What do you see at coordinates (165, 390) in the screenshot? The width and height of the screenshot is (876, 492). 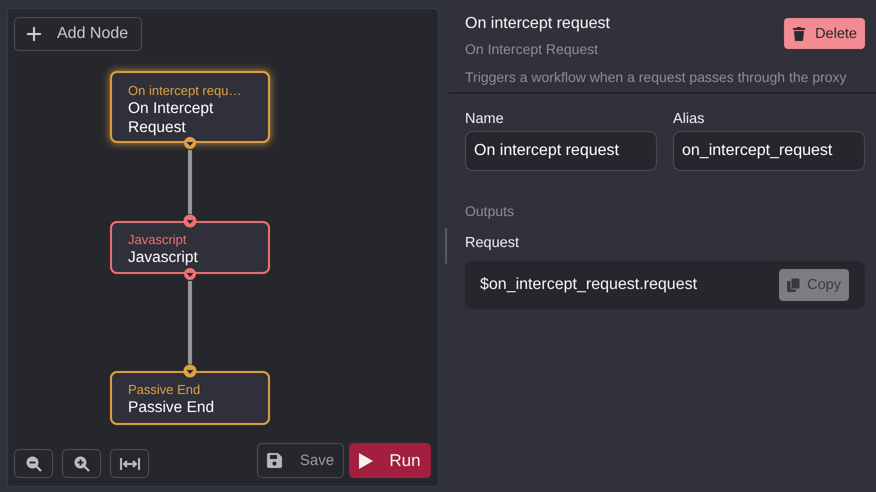 I see `node-type: Passive End` at bounding box center [165, 390].